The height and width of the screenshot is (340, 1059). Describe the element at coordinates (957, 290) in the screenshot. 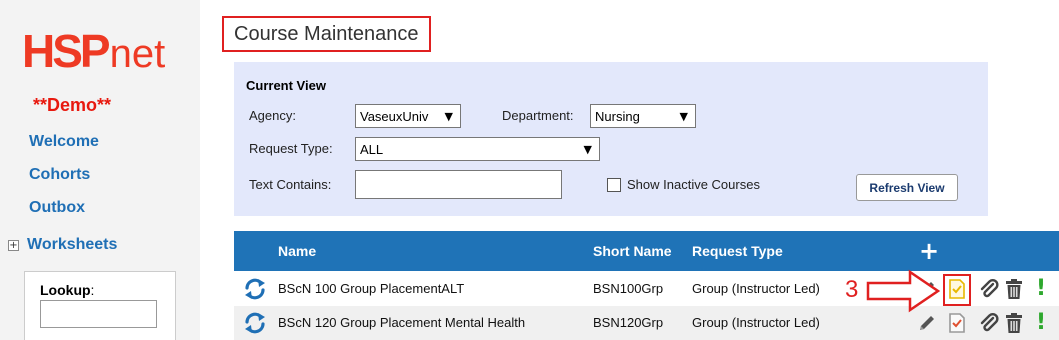

I see `approve-highlight` at that location.